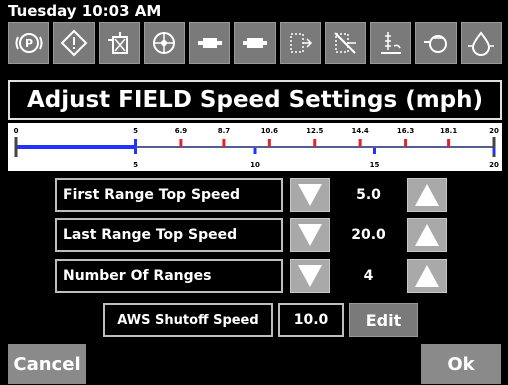 This screenshot has height=385, width=508. What do you see at coordinates (188, 320) in the screenshot?
I see `aws-shutoff-label: AWS Shutoff Speed` at bounding box center [188, 320].